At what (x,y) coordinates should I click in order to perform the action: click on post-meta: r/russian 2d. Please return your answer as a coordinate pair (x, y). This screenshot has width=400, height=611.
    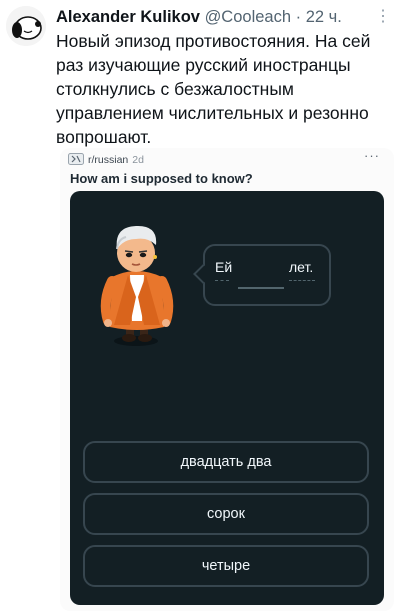
    Looking at the image, I should click on (106, 160).